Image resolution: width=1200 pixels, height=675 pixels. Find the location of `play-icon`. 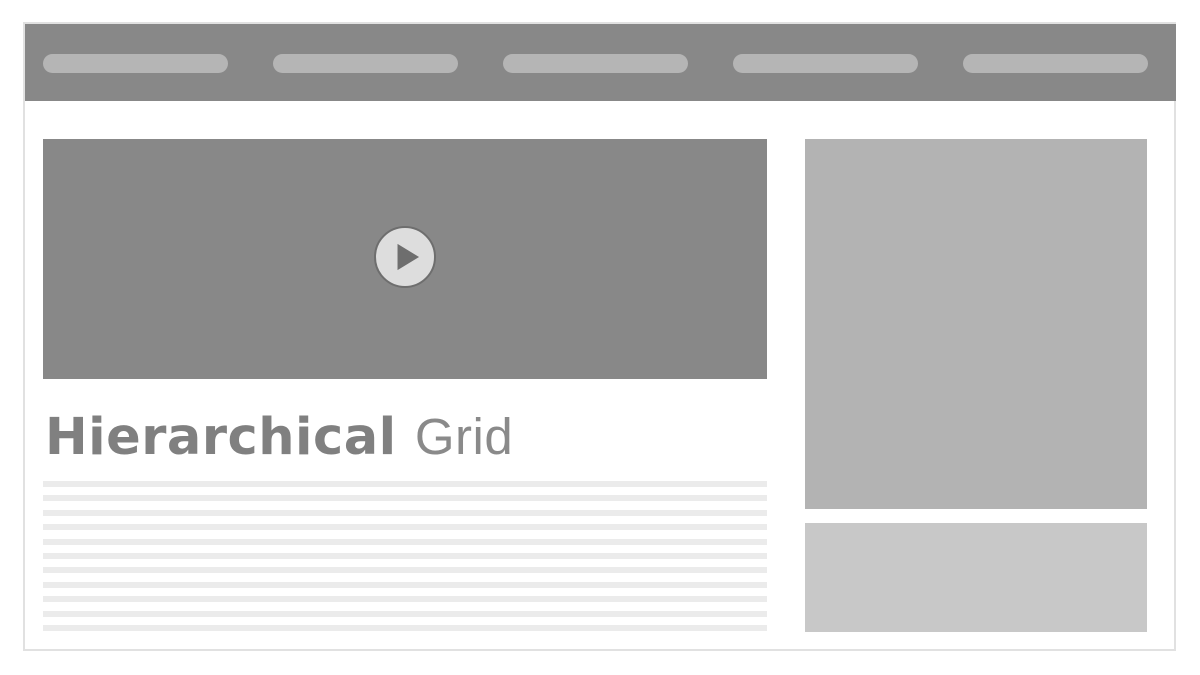

play-icon is located at coordinates (408, 257).